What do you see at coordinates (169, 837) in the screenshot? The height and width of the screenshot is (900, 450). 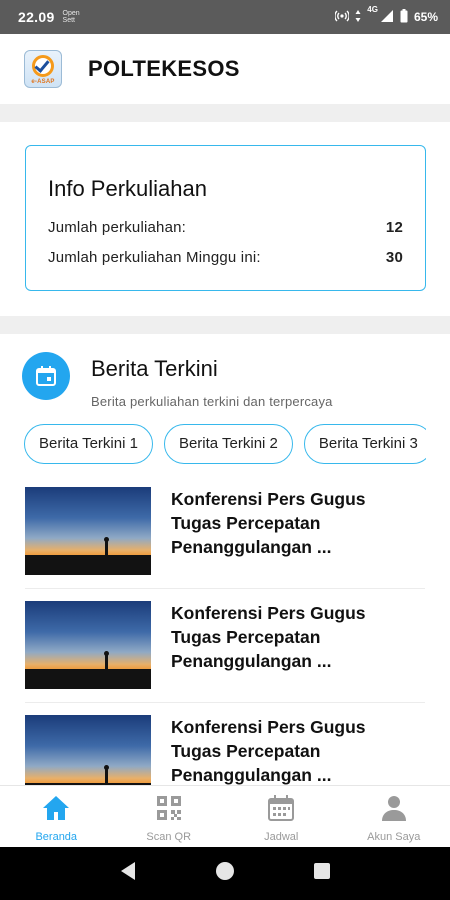 I see `nav-label: Scan QR` at bounding box center [169, 837].